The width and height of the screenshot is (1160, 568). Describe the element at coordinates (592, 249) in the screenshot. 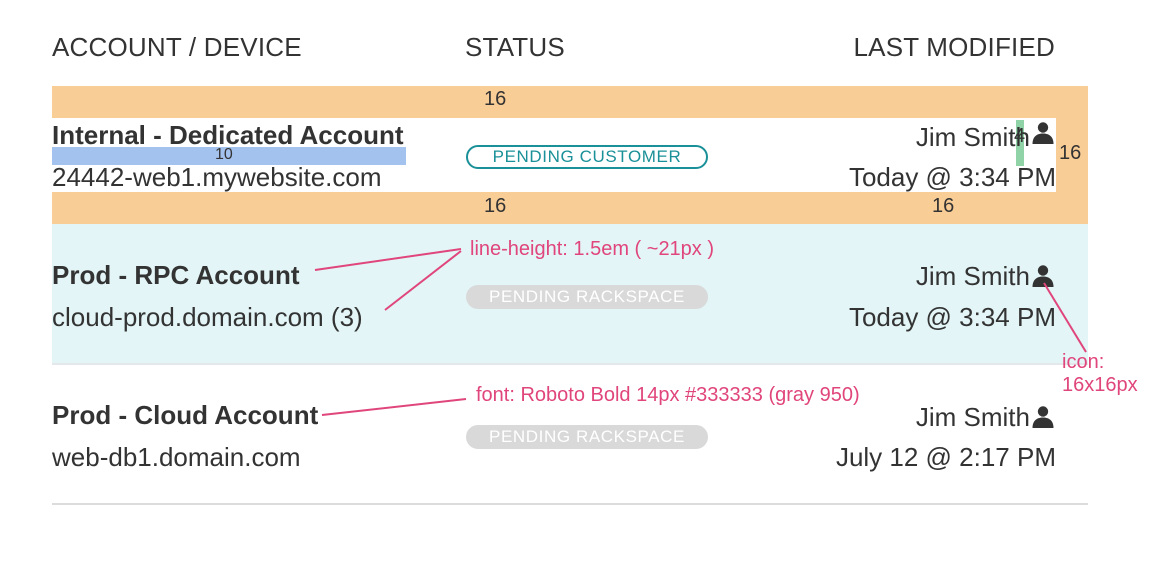

I see `line-height-annotation: line-height: 1.5em ( ~21px )` at that location.